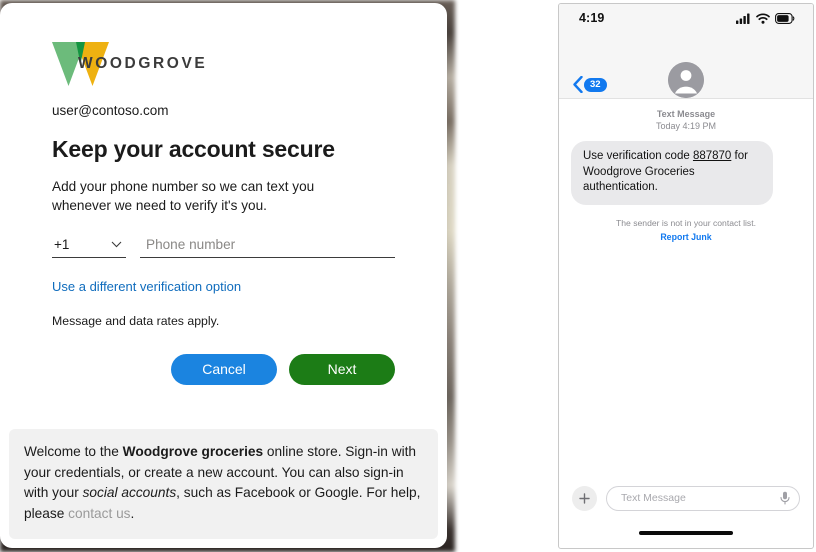 The height and width of the screenshot is (552, 816). What do you see at coordinates (686, 18) in the screenshot?
I see `phone-status-bar: 4:19` at bounding box center [686, 18].